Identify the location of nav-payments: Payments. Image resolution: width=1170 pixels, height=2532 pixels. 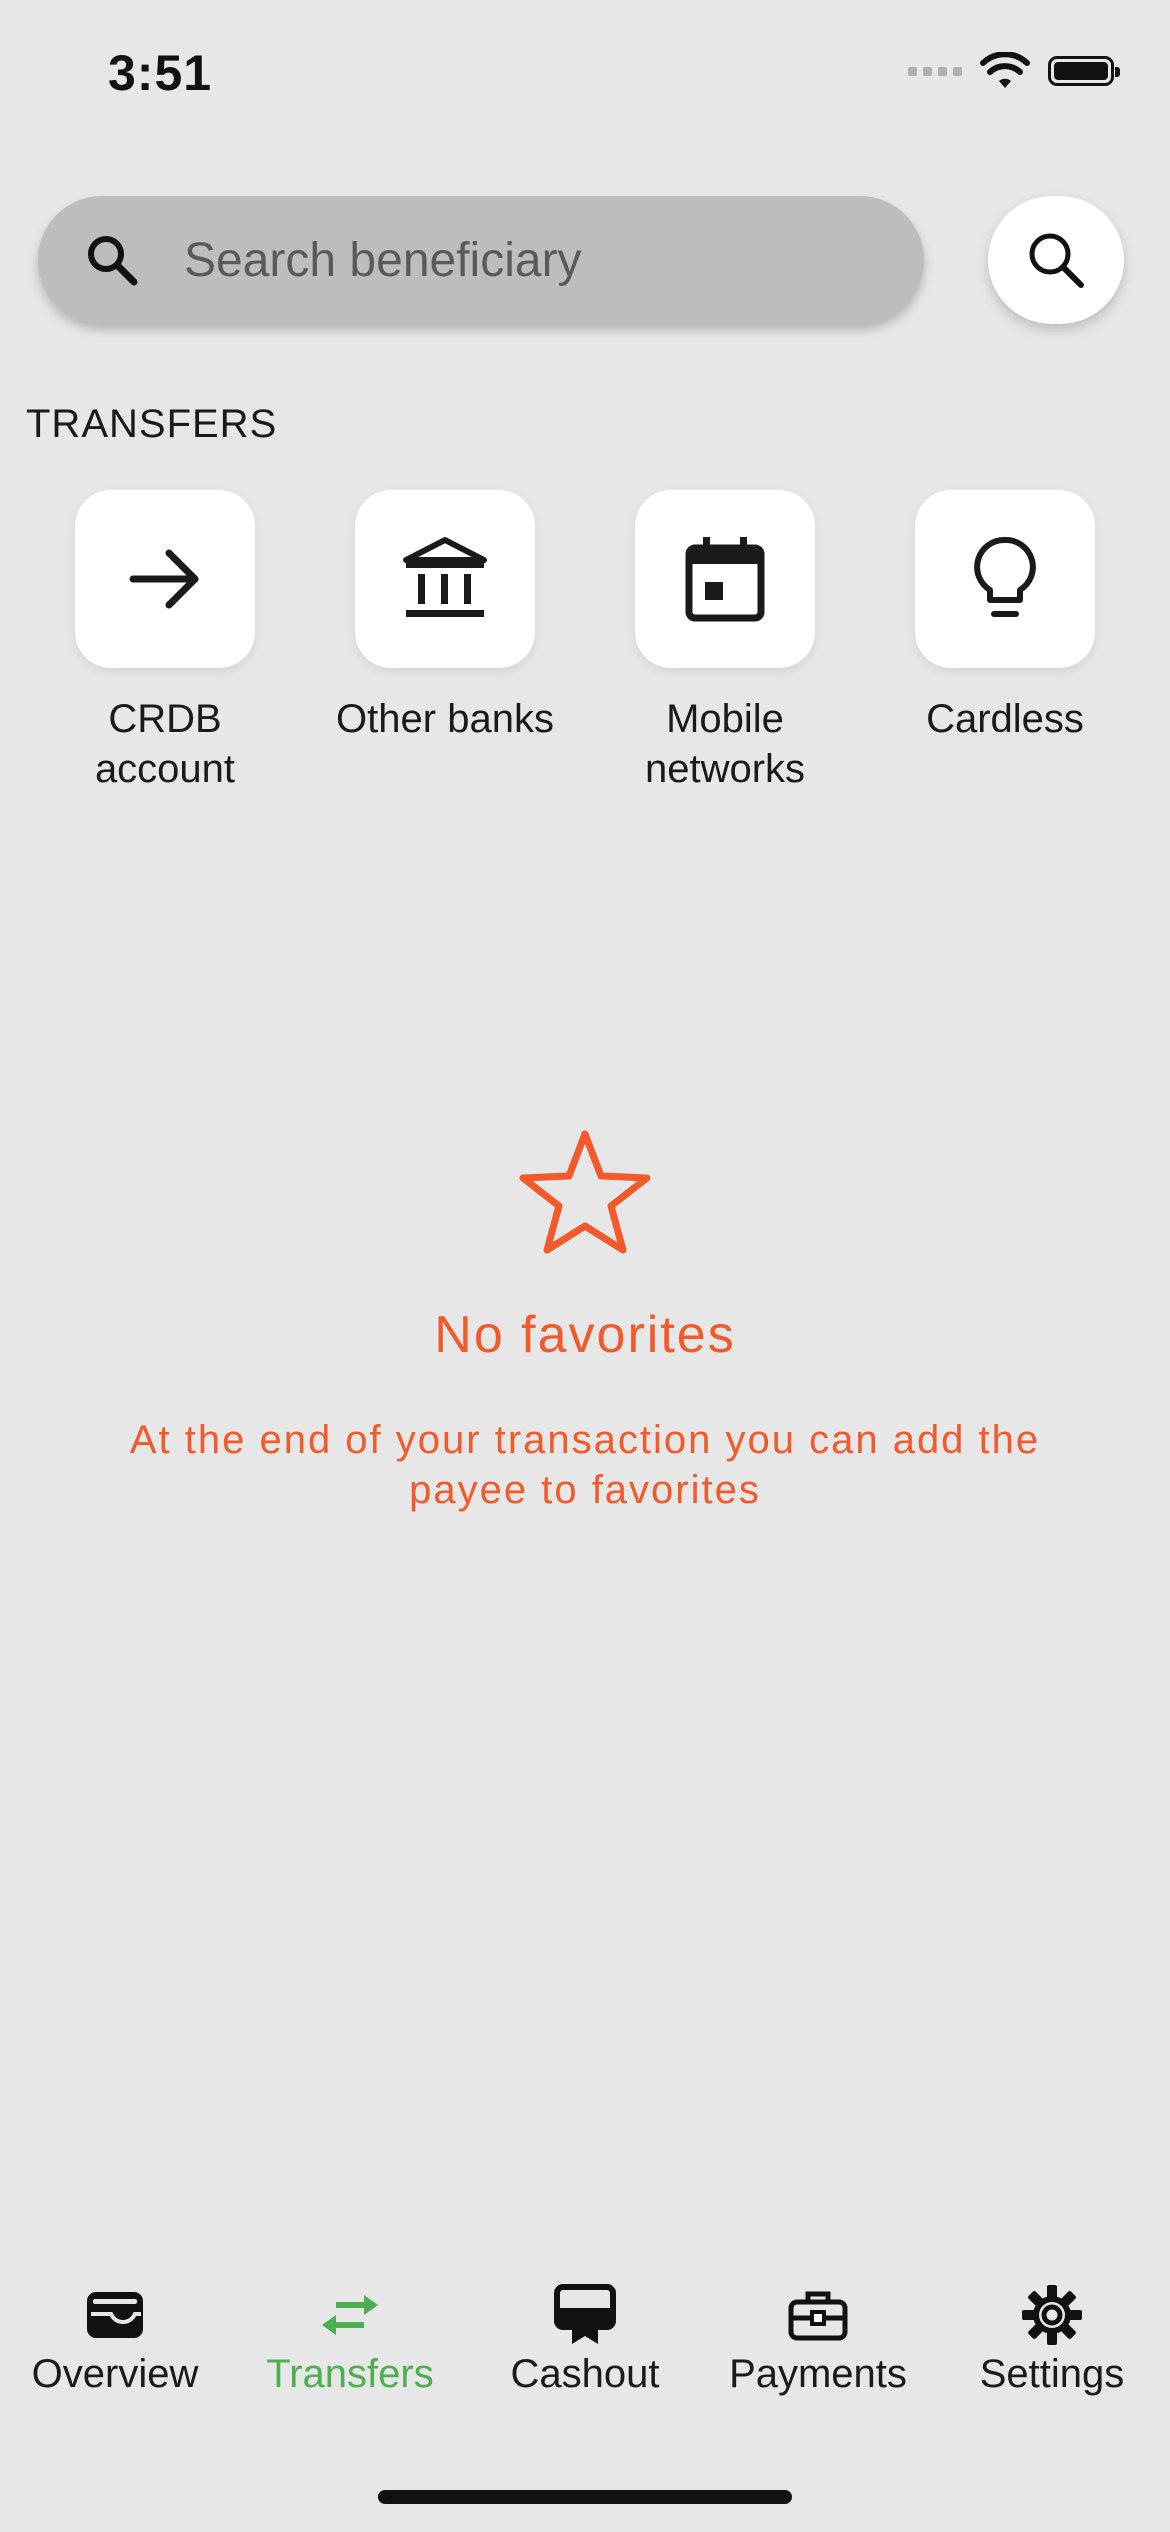
(818, 2338).